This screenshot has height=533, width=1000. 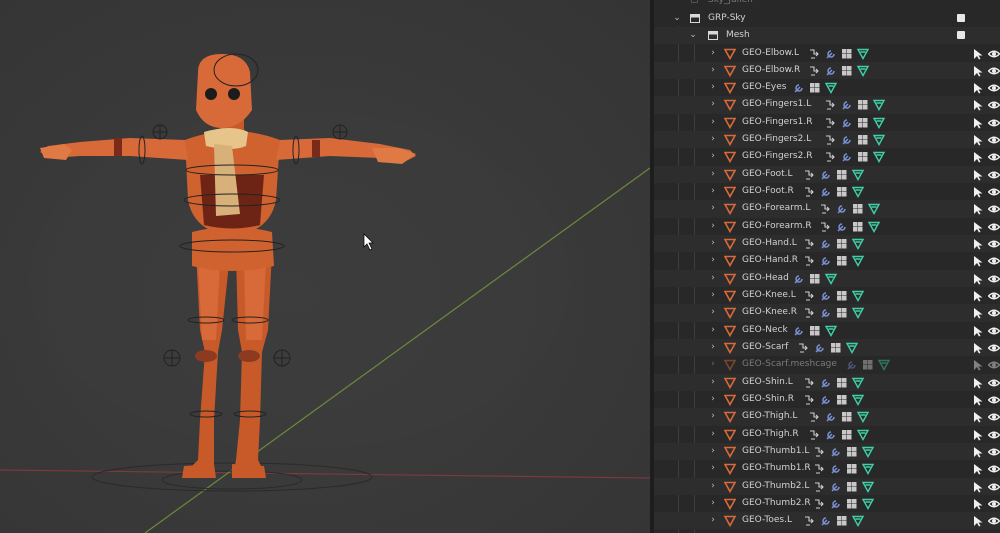 I want to click on outliner-row-object: › GEO-Foot.L, so click(x=827, y=174).